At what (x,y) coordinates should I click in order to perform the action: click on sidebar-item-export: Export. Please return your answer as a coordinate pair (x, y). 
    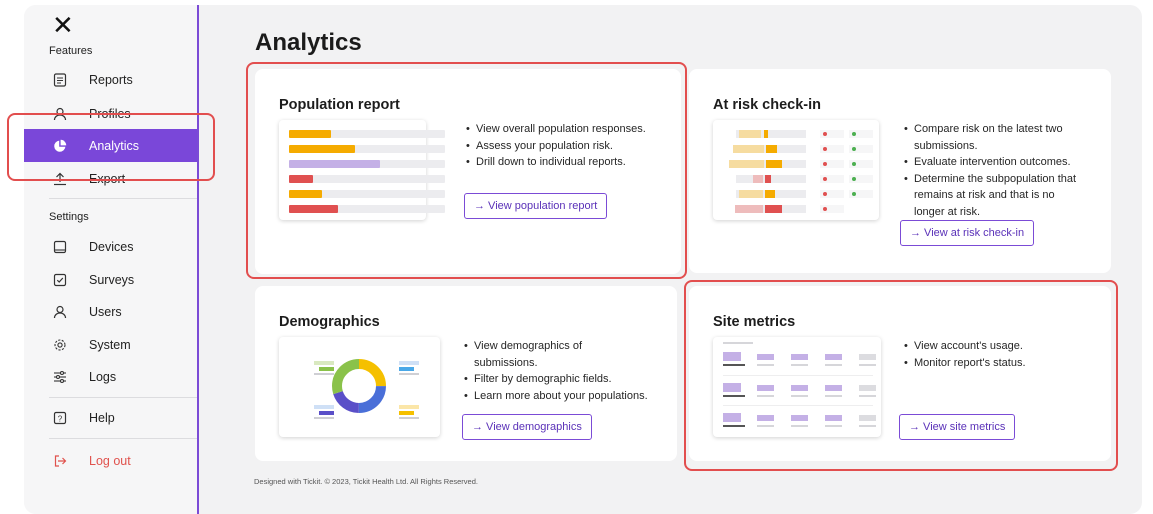
    Looking at the image, I should click on (110, 178).